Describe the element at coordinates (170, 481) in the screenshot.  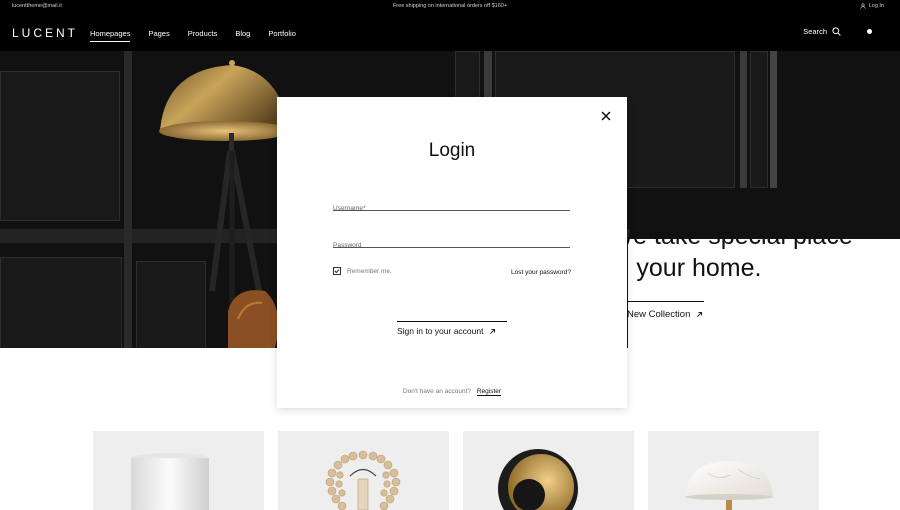
I see `cylinder-lamp-icon` at that location.